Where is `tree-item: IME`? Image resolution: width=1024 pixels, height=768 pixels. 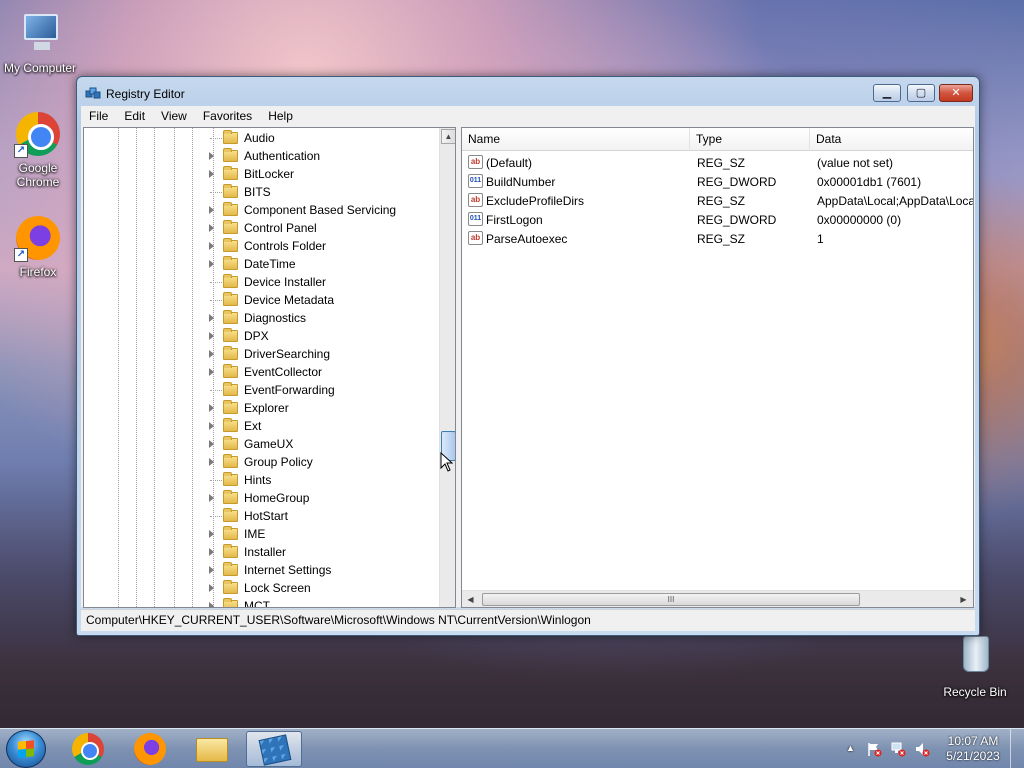 tree-item: IME is located at coordinates (261, 534).